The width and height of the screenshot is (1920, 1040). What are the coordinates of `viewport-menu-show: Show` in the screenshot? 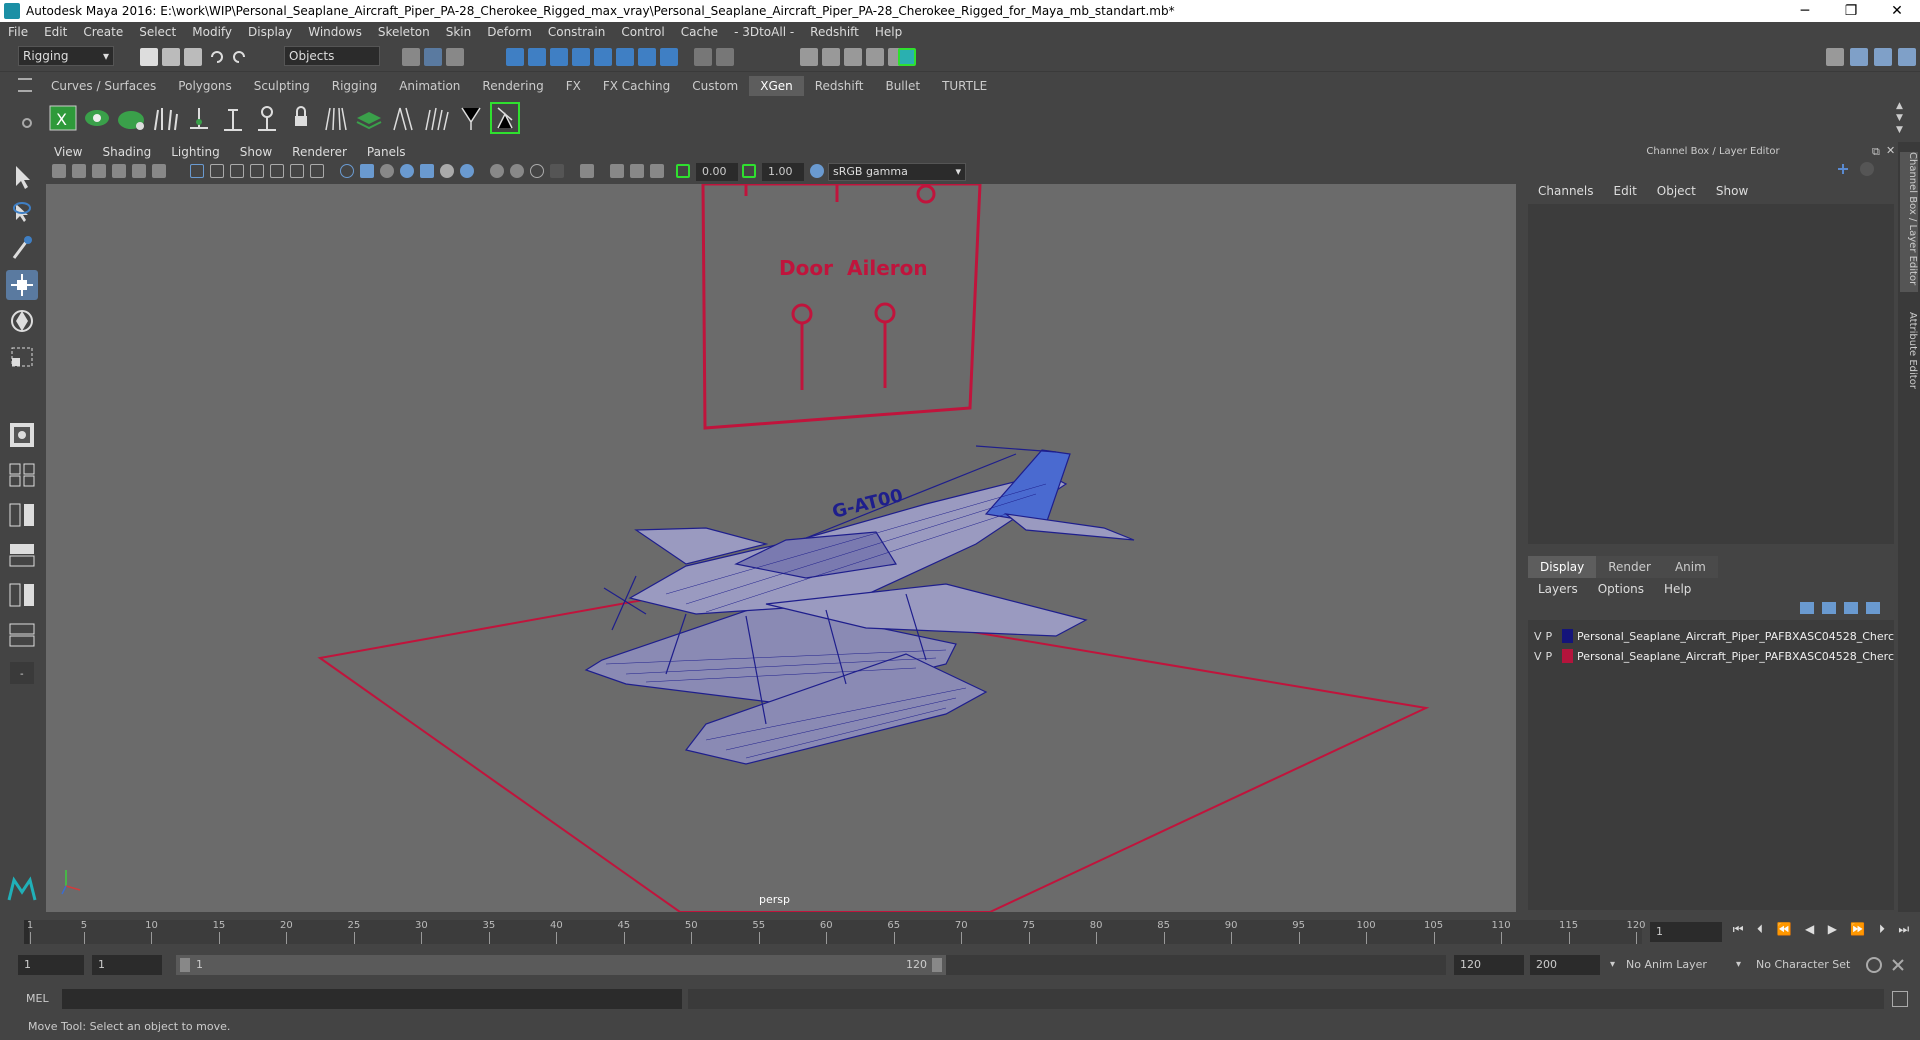 It's located at (256, 152).